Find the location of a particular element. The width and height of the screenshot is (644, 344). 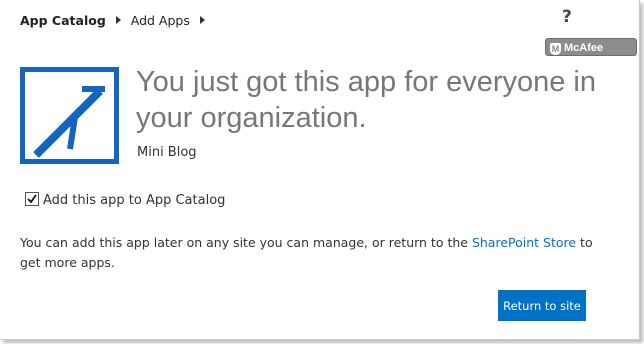

checkmark-icon is located at coordinates (32, 199).